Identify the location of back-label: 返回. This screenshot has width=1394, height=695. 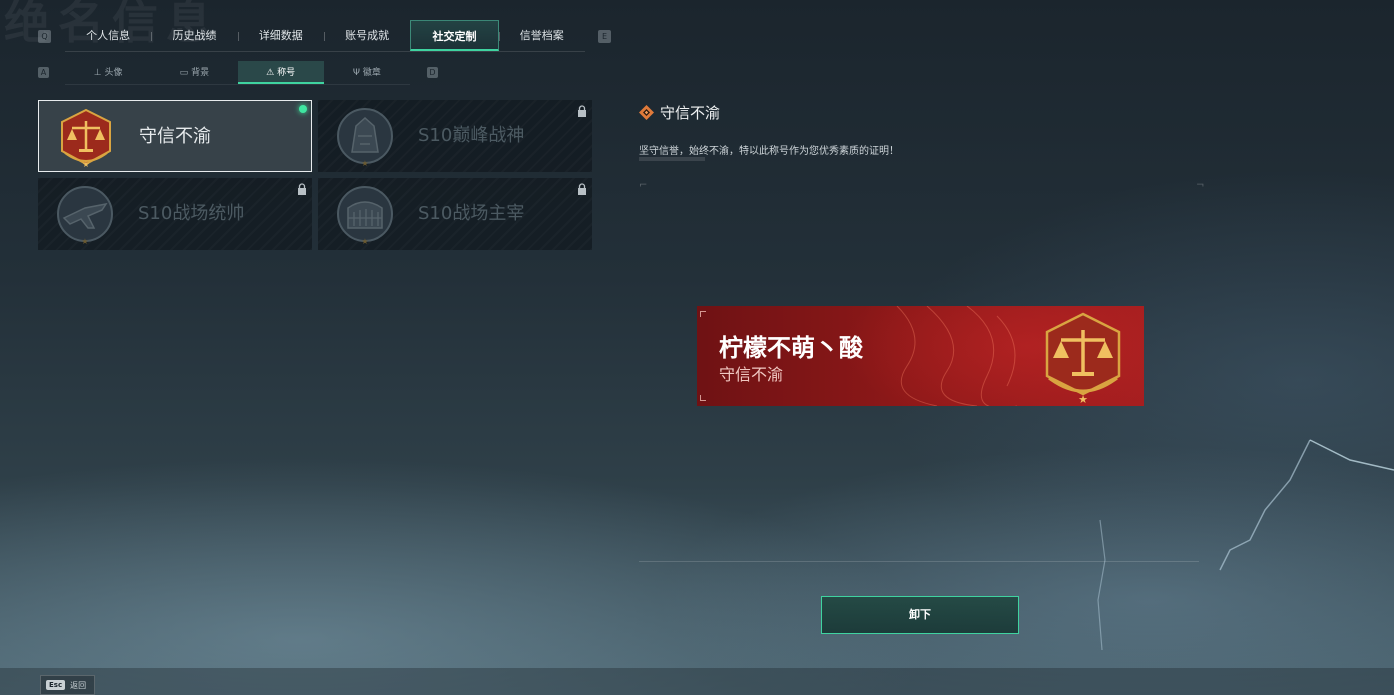
(78, 685).